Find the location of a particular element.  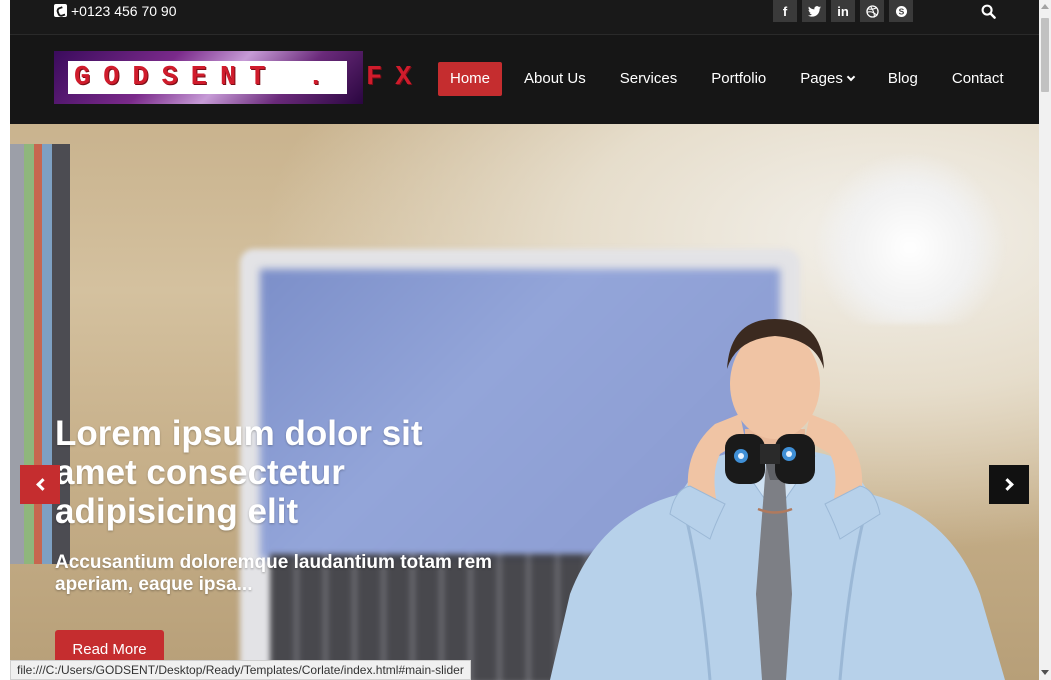

skype-icon: S is located at coordinates (901, 11).